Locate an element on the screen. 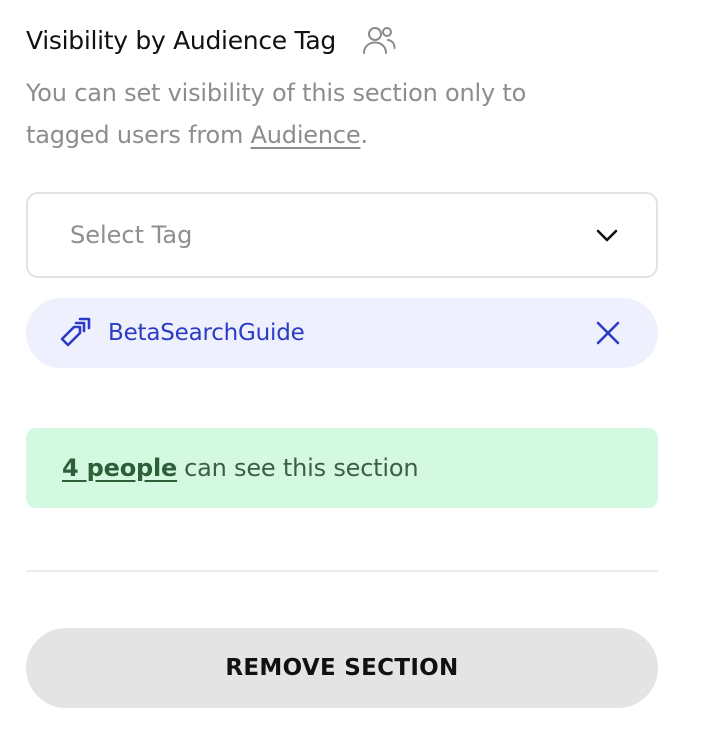 The height and width of the screenshot is (732, 716). tag-select-placeholder: Select Tag is located at coordinates (131, 235).